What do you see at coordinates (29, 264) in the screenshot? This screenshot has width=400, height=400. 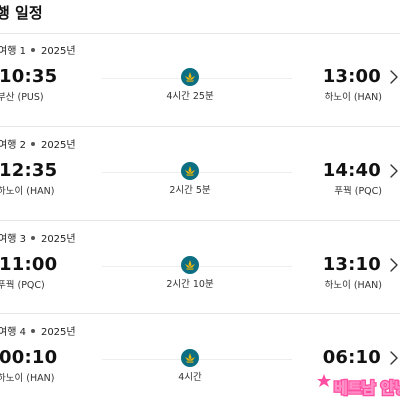 I see `departure-time: 11:00` at bounding box center [29, 264].